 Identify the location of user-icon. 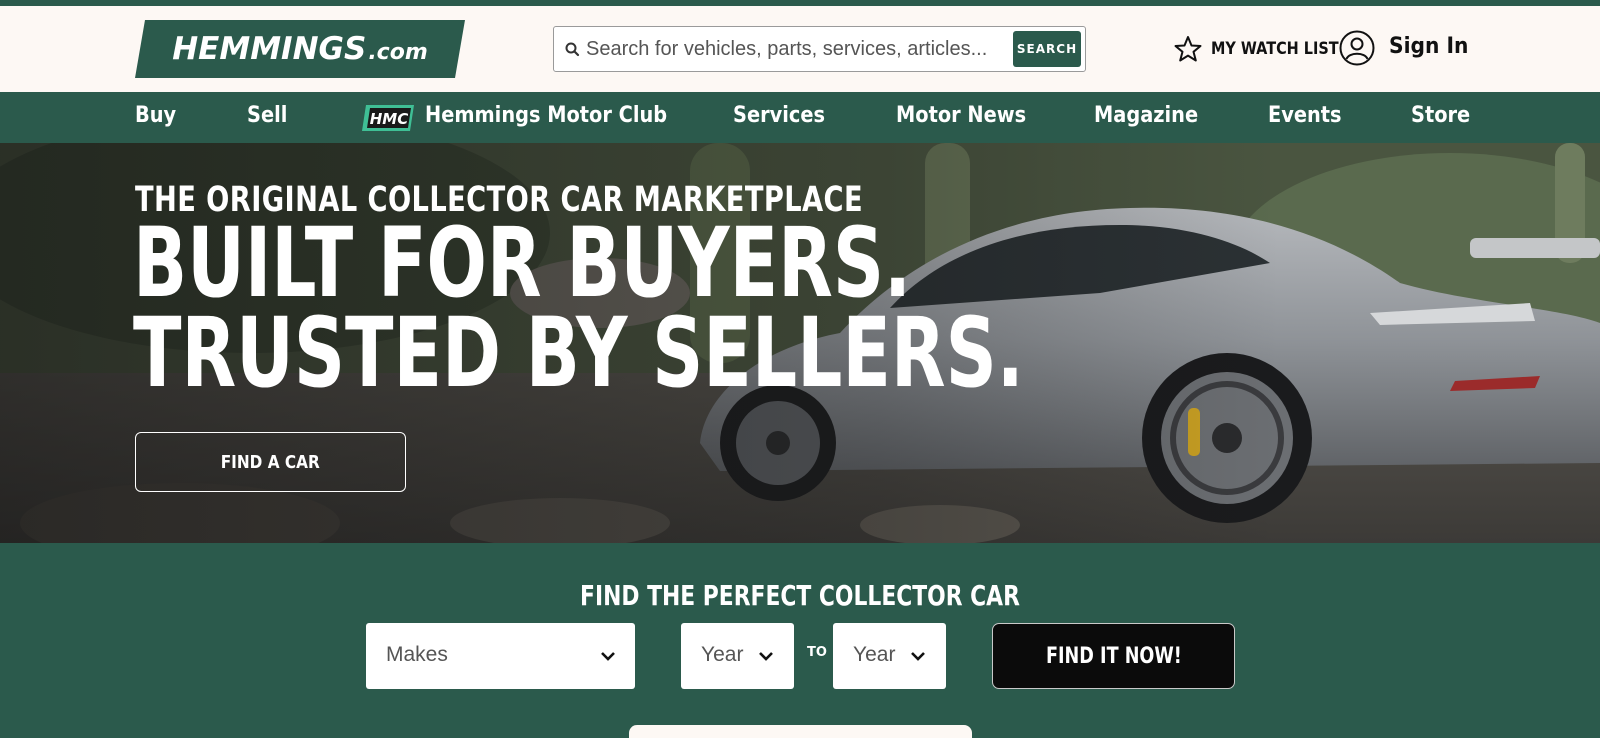
(1357, 48).